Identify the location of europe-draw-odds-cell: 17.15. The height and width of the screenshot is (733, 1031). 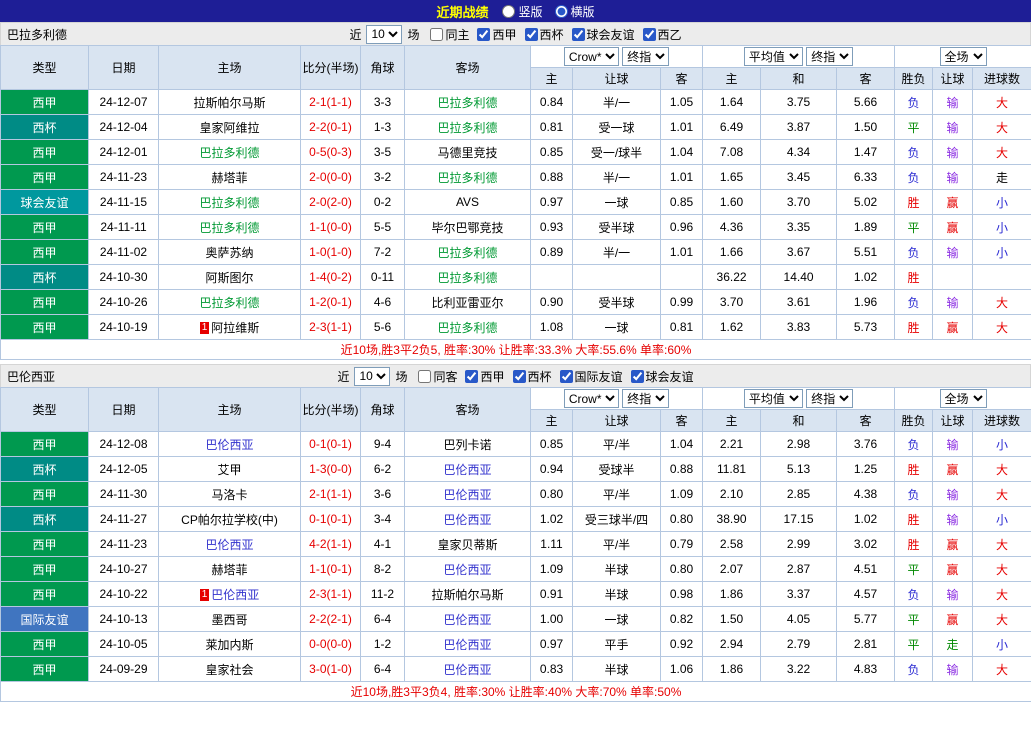
(799, 519).